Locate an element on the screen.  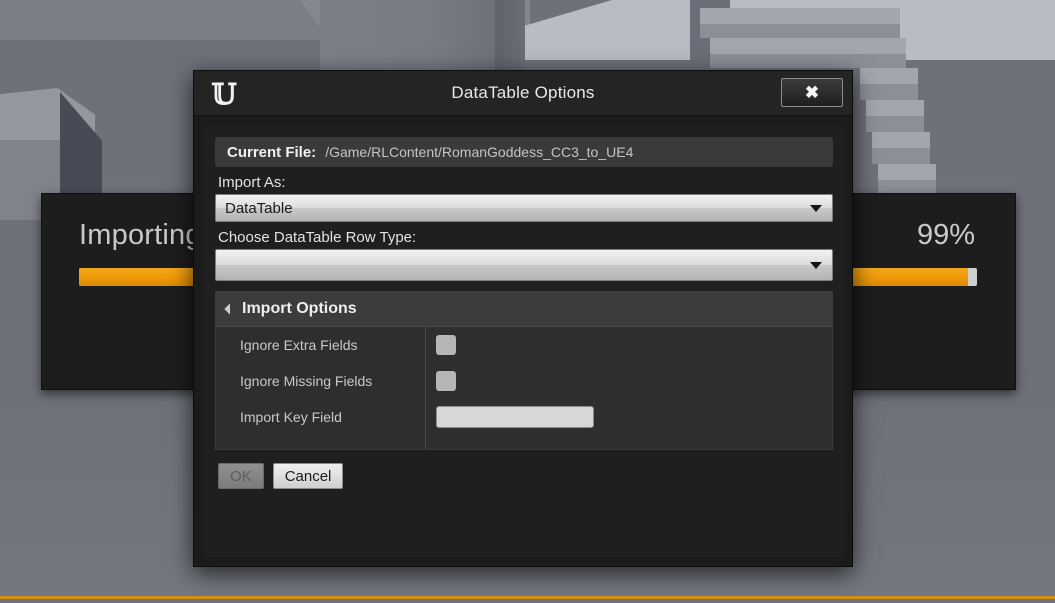
close-icon: ✖ is located at coordinates (812, 92).